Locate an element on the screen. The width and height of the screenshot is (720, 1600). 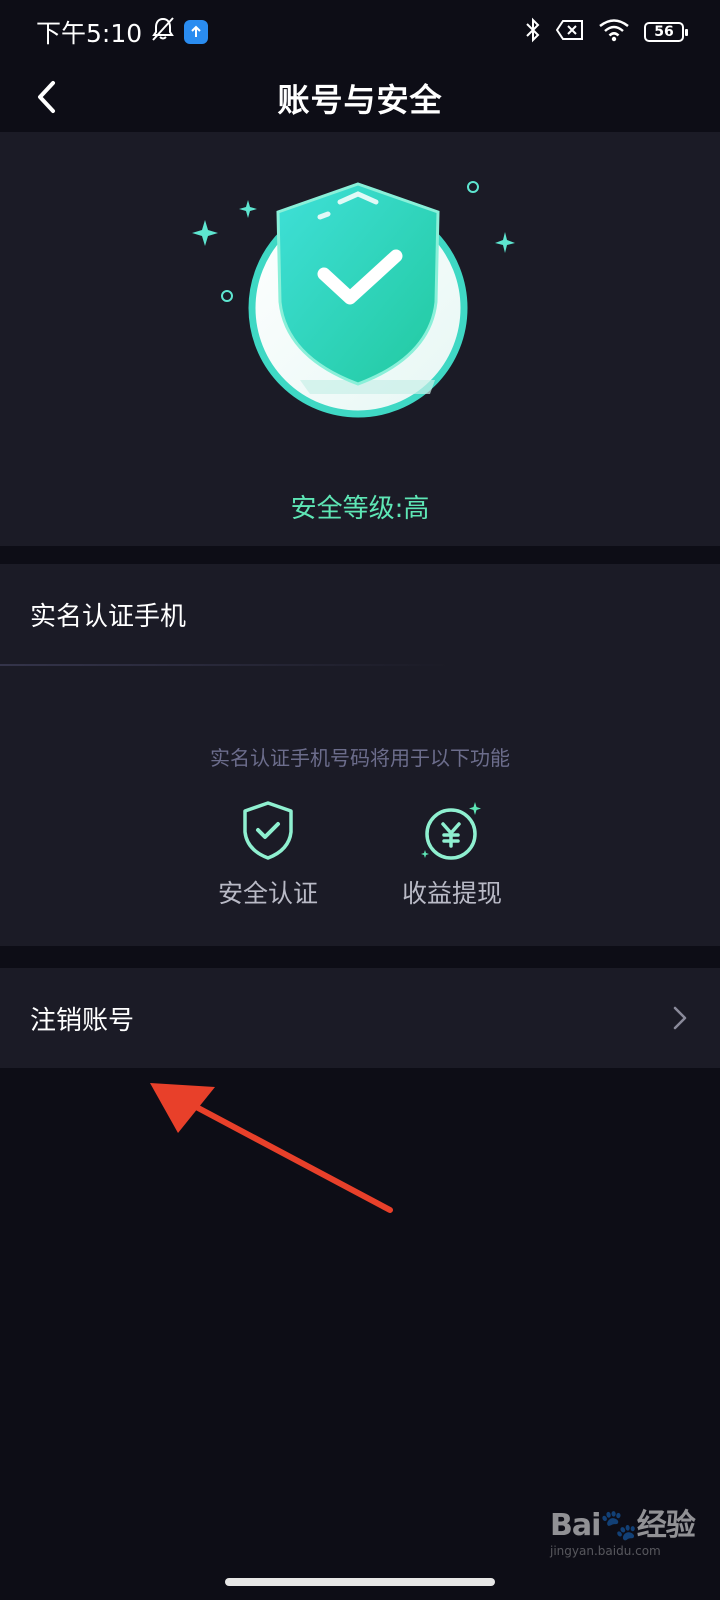
page-title: 账号与安全 is located at coordinates (360, 100).